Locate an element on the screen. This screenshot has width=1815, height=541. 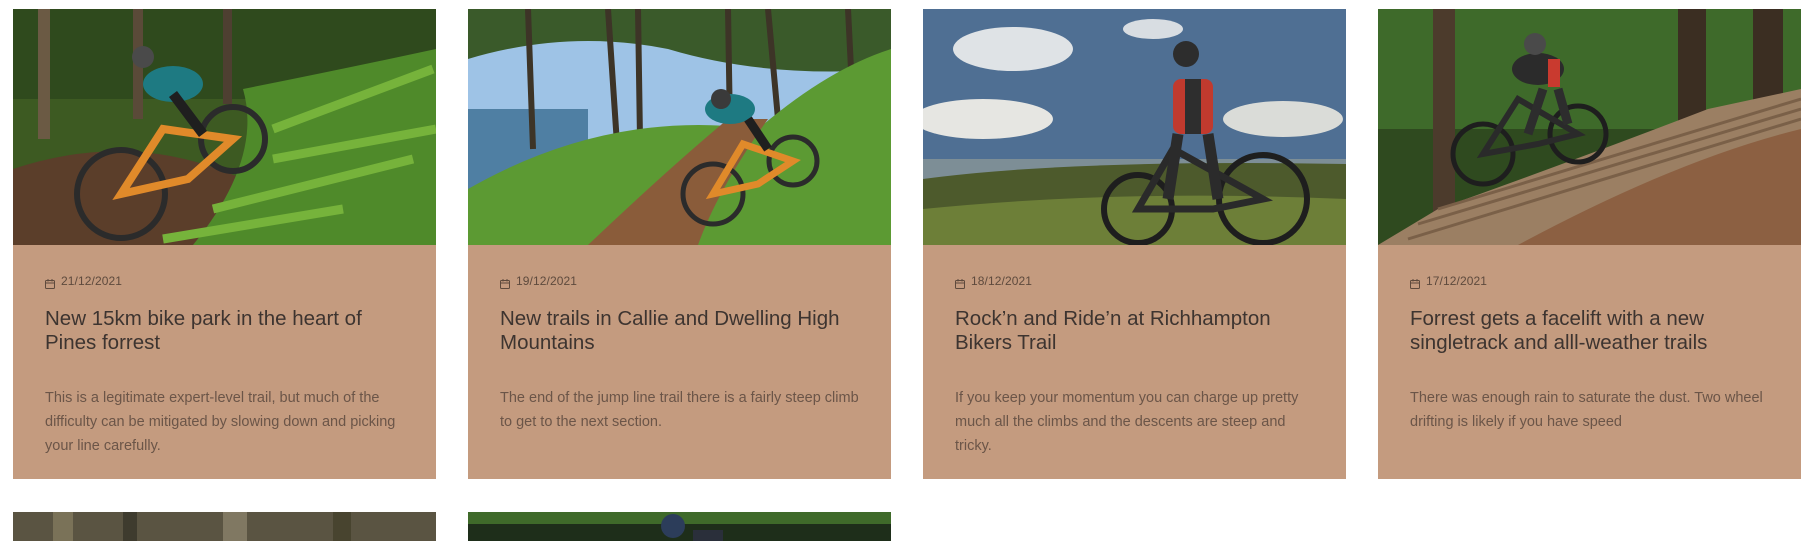
post-date: 17/12/2021 is located at coordinates (1449, 281).